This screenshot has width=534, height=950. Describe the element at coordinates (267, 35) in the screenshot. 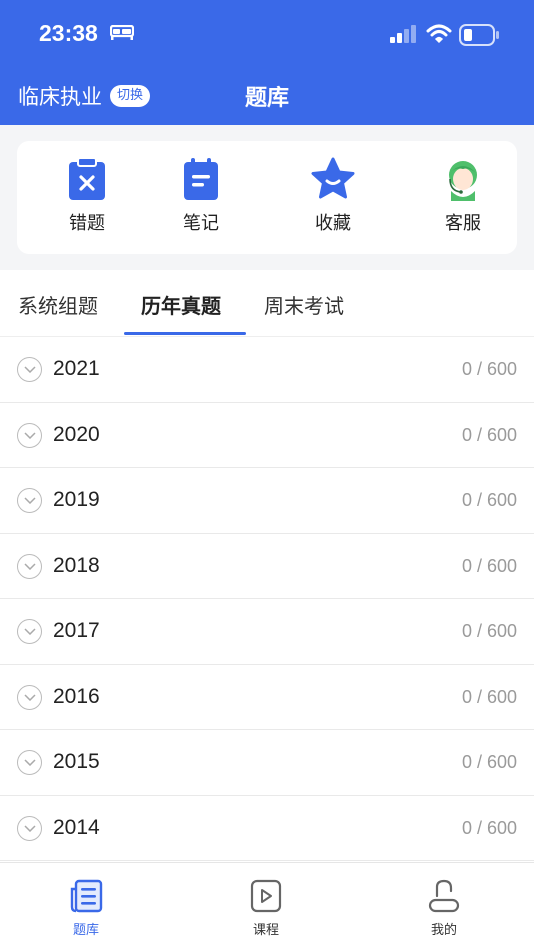

I see `status-bar: 23:38` at that location.